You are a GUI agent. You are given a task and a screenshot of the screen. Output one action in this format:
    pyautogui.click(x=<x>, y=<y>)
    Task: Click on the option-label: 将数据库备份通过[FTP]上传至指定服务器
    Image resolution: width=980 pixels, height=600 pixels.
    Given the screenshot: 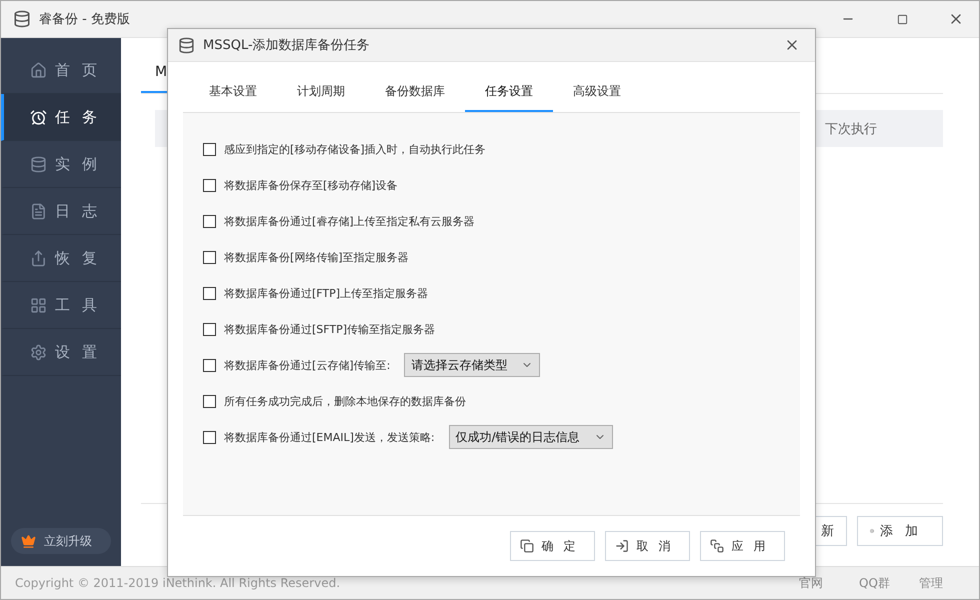 What is the action you would take?
    pyautogui.click(x=326, y=293)
    